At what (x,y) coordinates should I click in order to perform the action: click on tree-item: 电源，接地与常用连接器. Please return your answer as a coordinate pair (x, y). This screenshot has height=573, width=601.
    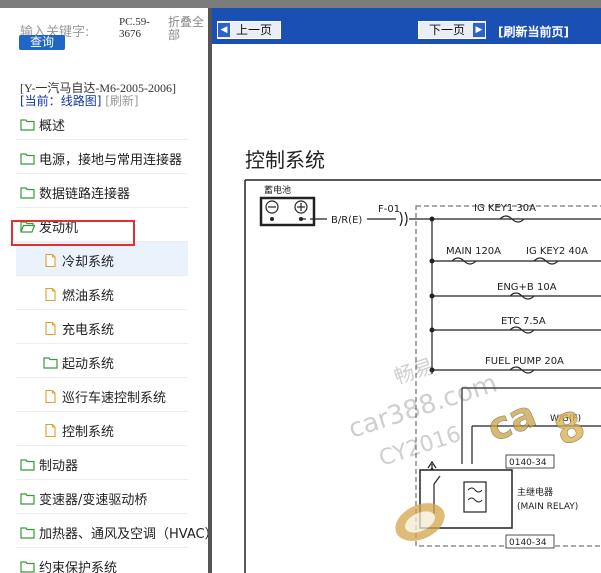
    Looking at the image, I should click on (102, 157).